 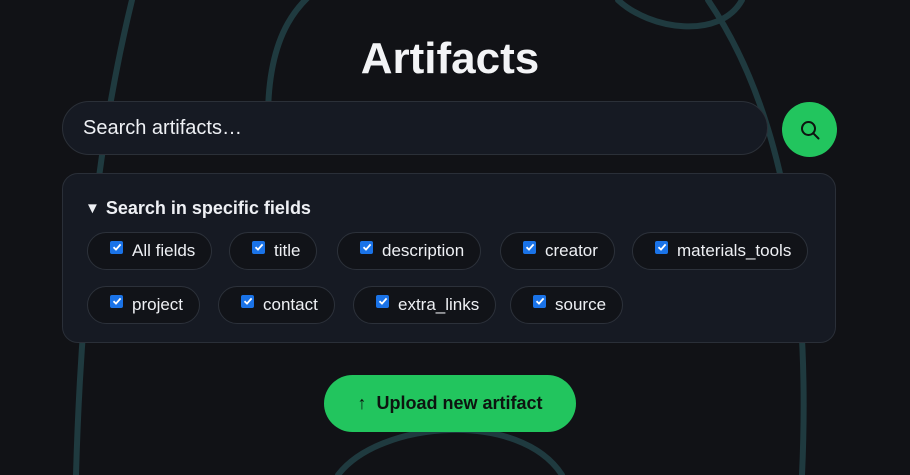 I want to click on field-option-title: title, so click(x=273, y=251).